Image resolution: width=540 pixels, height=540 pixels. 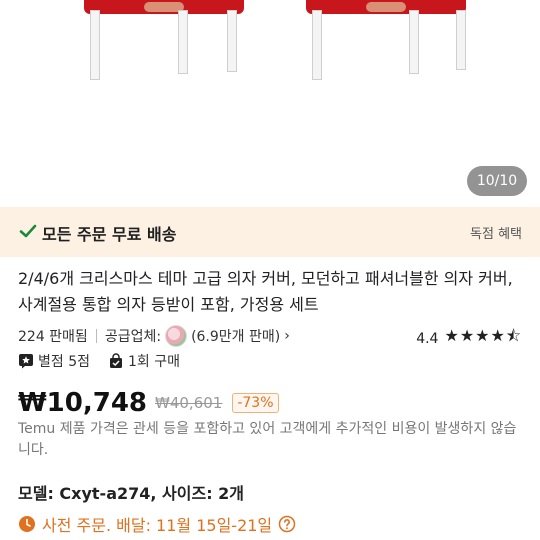 What do you see at coordinates (483, 335) in the screenshot?
I see `star-rating-icon: ★★★★⯪` at bounding box center [483, 335].